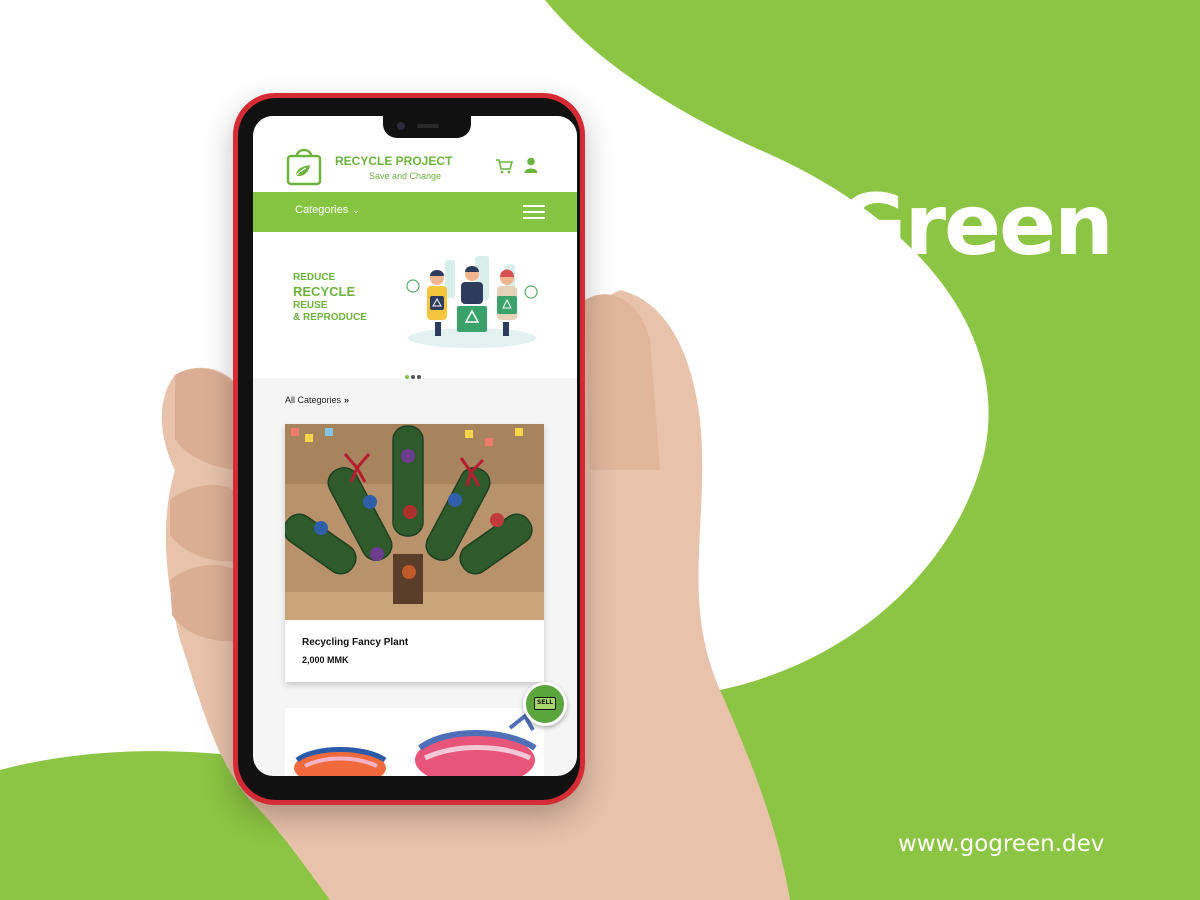 This screenshot has width=1200, height=900. I want to click on hamburger-menu-icon, so click(534, 212).